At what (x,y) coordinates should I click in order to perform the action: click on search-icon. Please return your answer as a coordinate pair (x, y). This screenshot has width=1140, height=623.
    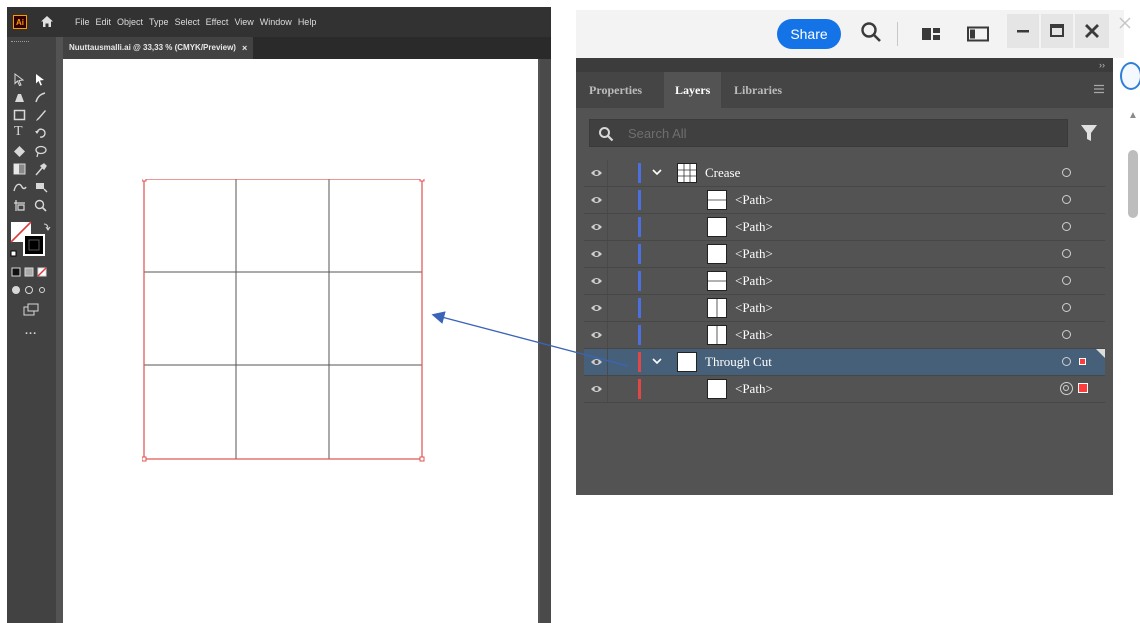
    Looking at the image, I should click on (871, 32).